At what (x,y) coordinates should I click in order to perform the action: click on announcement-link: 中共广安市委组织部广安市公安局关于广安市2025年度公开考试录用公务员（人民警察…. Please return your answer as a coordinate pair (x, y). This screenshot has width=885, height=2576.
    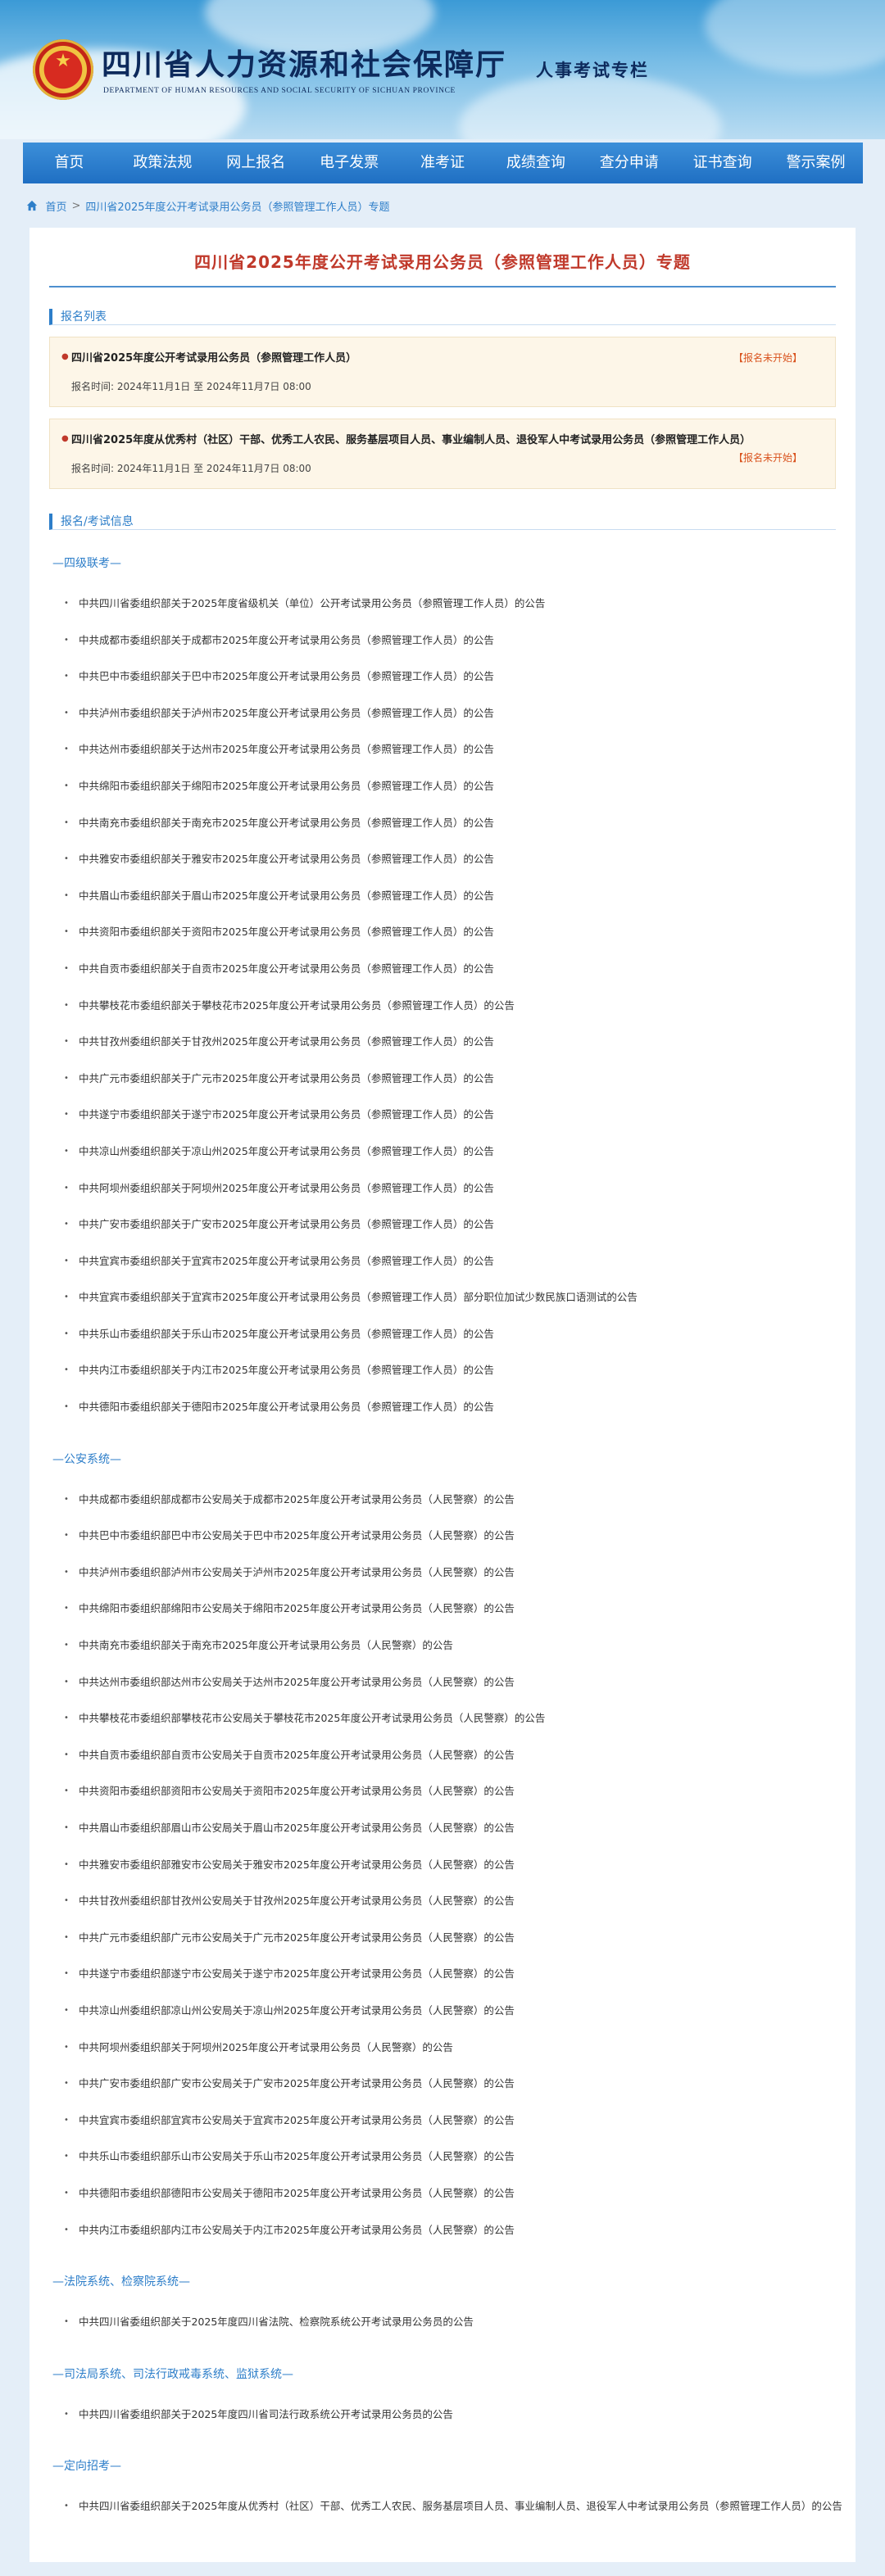
    Looking at the image, I should click on (297, 2083).